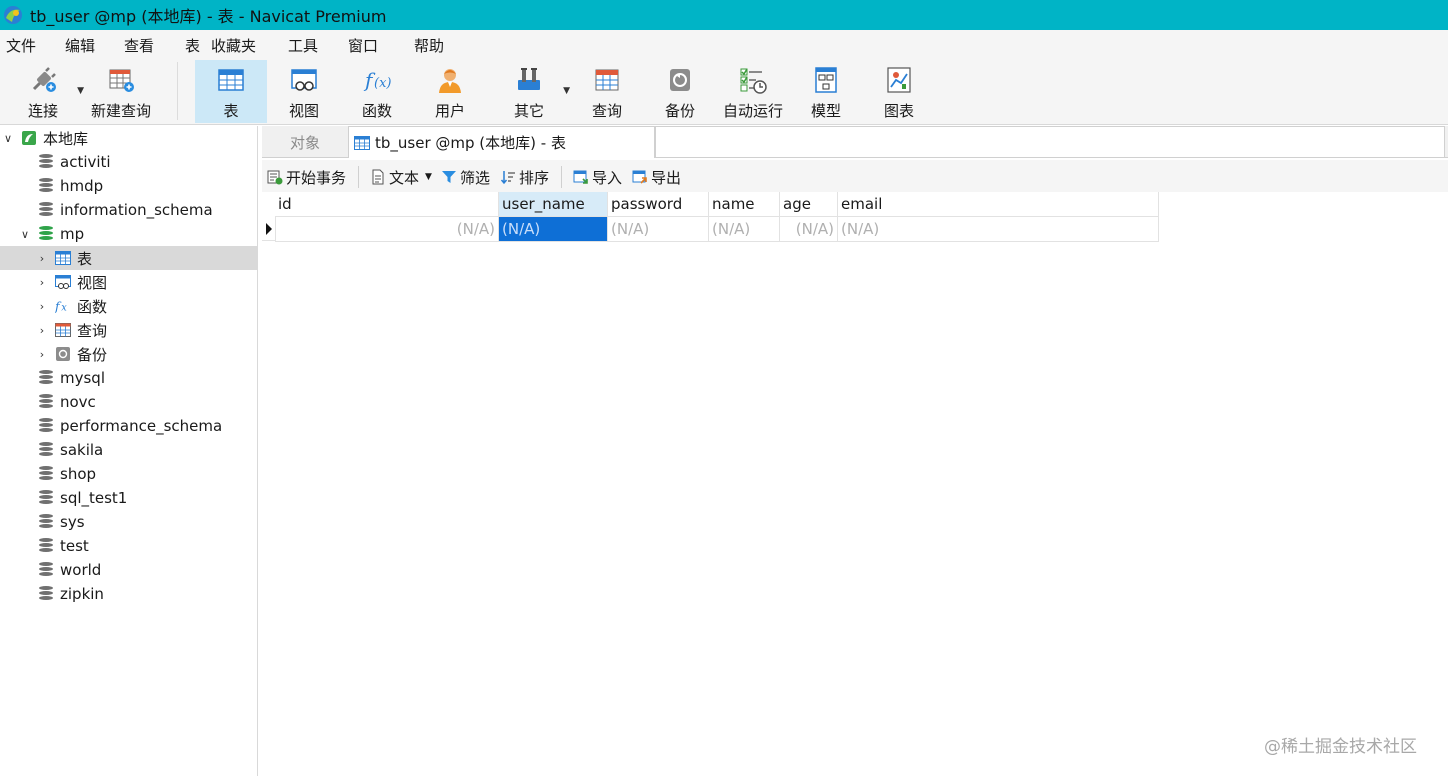 The height and width of the screenshot is (776, 1448). Describe the element at coordinates (129, 138) in the screenshot. I see `tree-root-connection: ∨ 本地库` at that location.